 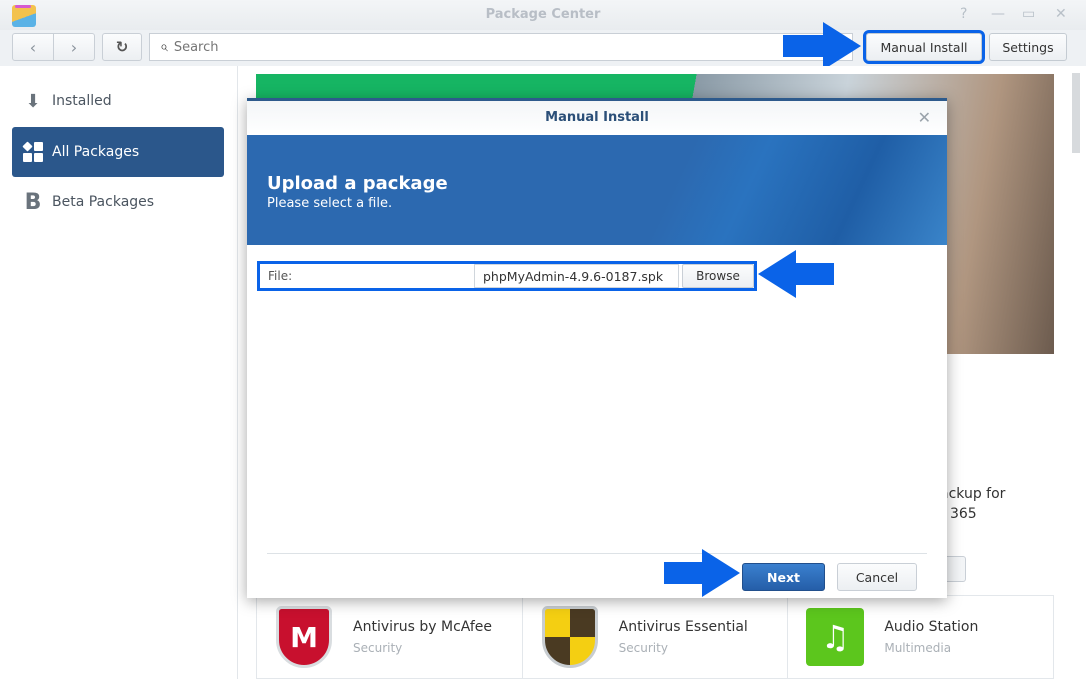 What do you see at coordinates (473, 47) in the screenshot?
I see `search-input` at bounding box center [473, 47].